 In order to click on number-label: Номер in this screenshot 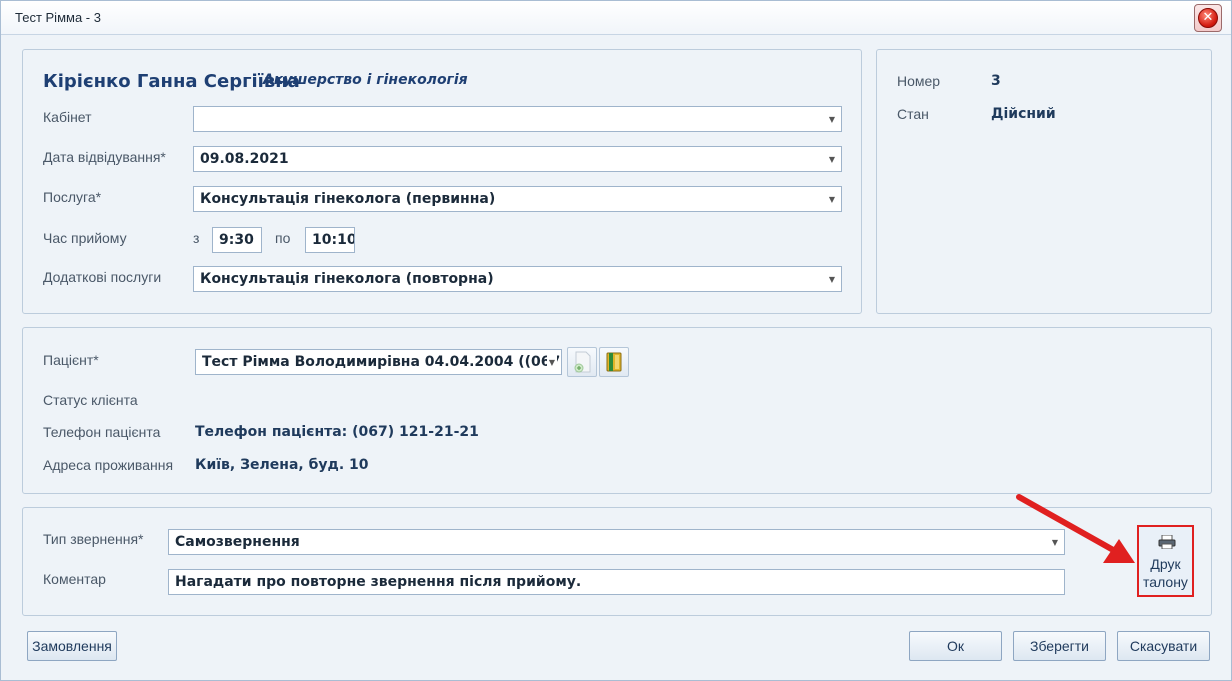, I will do `click(919, 81)`.